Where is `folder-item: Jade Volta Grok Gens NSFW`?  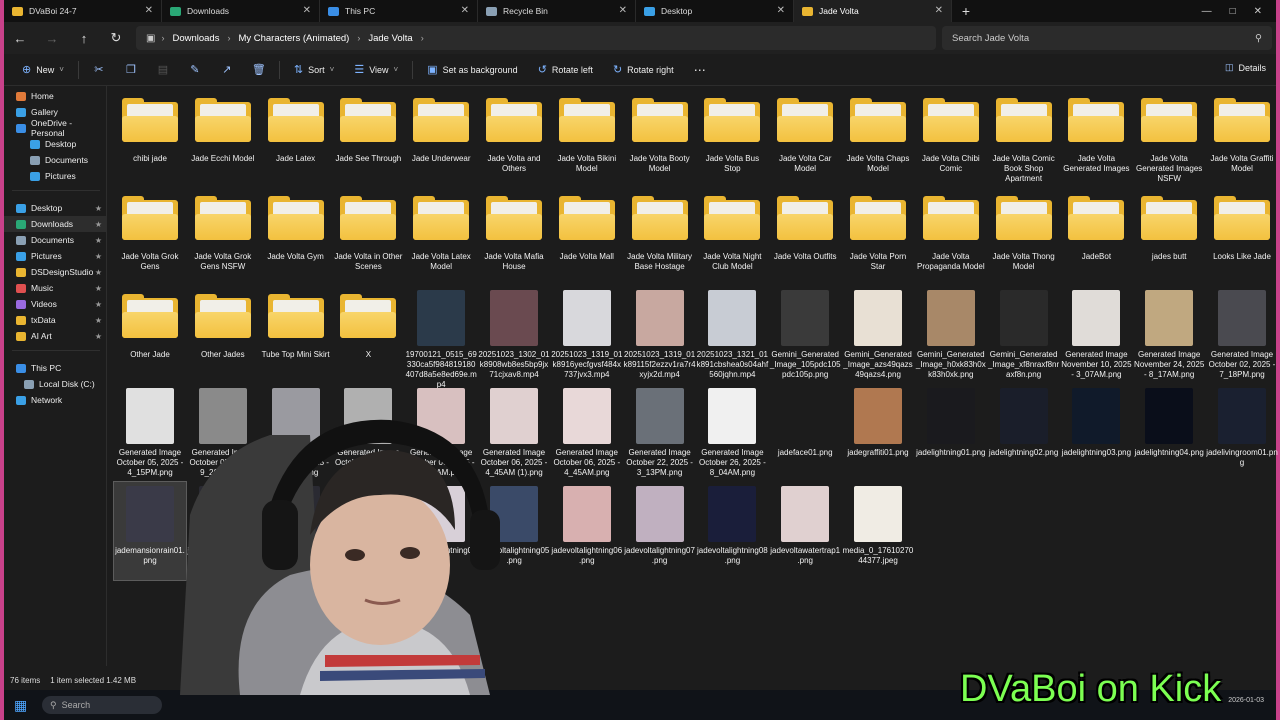 folder-item: Jade Volta Grok Gens NSFW is located at coordinates (223, 237).